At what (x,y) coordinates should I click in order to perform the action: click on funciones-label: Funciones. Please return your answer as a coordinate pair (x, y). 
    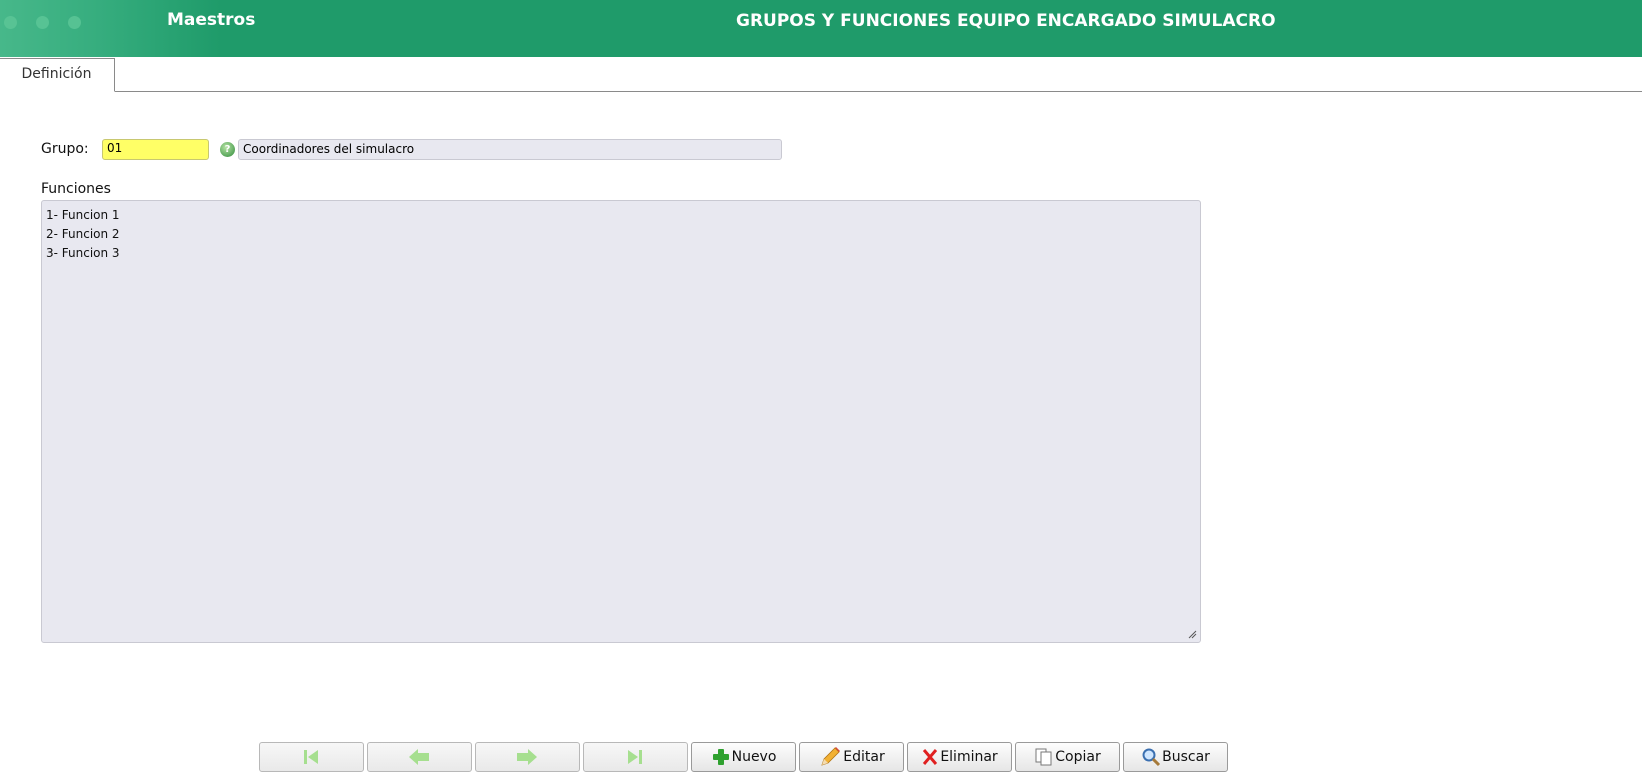
    Looking at the image, I should click on (76, 189).